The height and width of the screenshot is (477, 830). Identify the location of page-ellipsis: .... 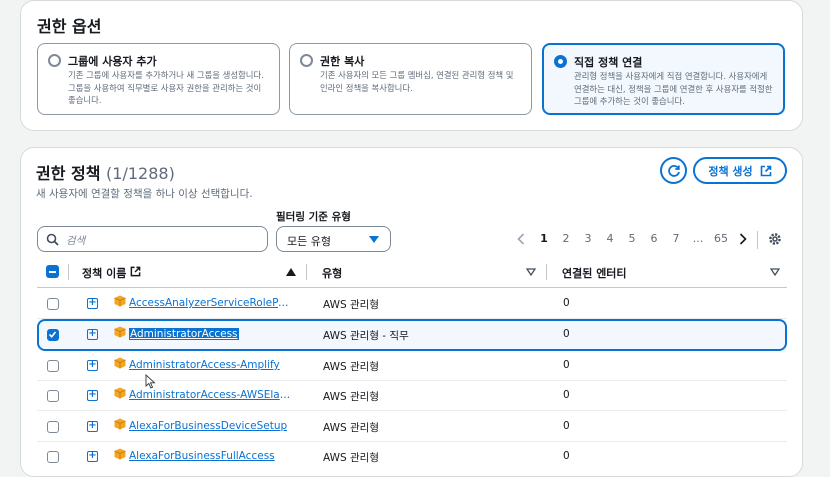
(698, 238).